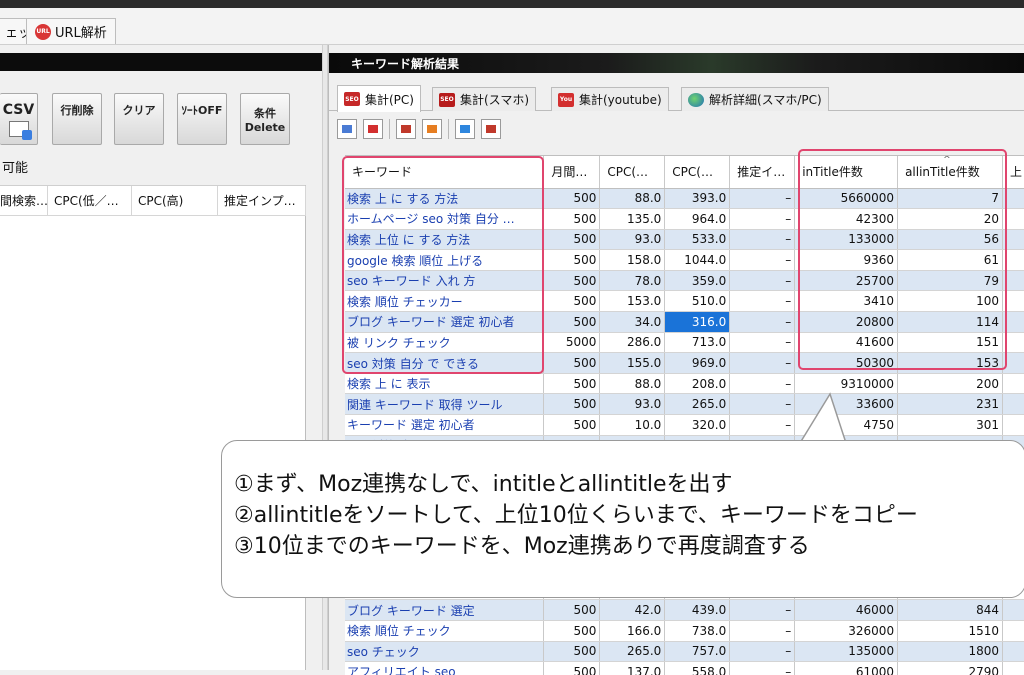  What do you see at coordinates (465, 129) in the screenshot?
I see `sort-icon` at bounding box center [465, 129].